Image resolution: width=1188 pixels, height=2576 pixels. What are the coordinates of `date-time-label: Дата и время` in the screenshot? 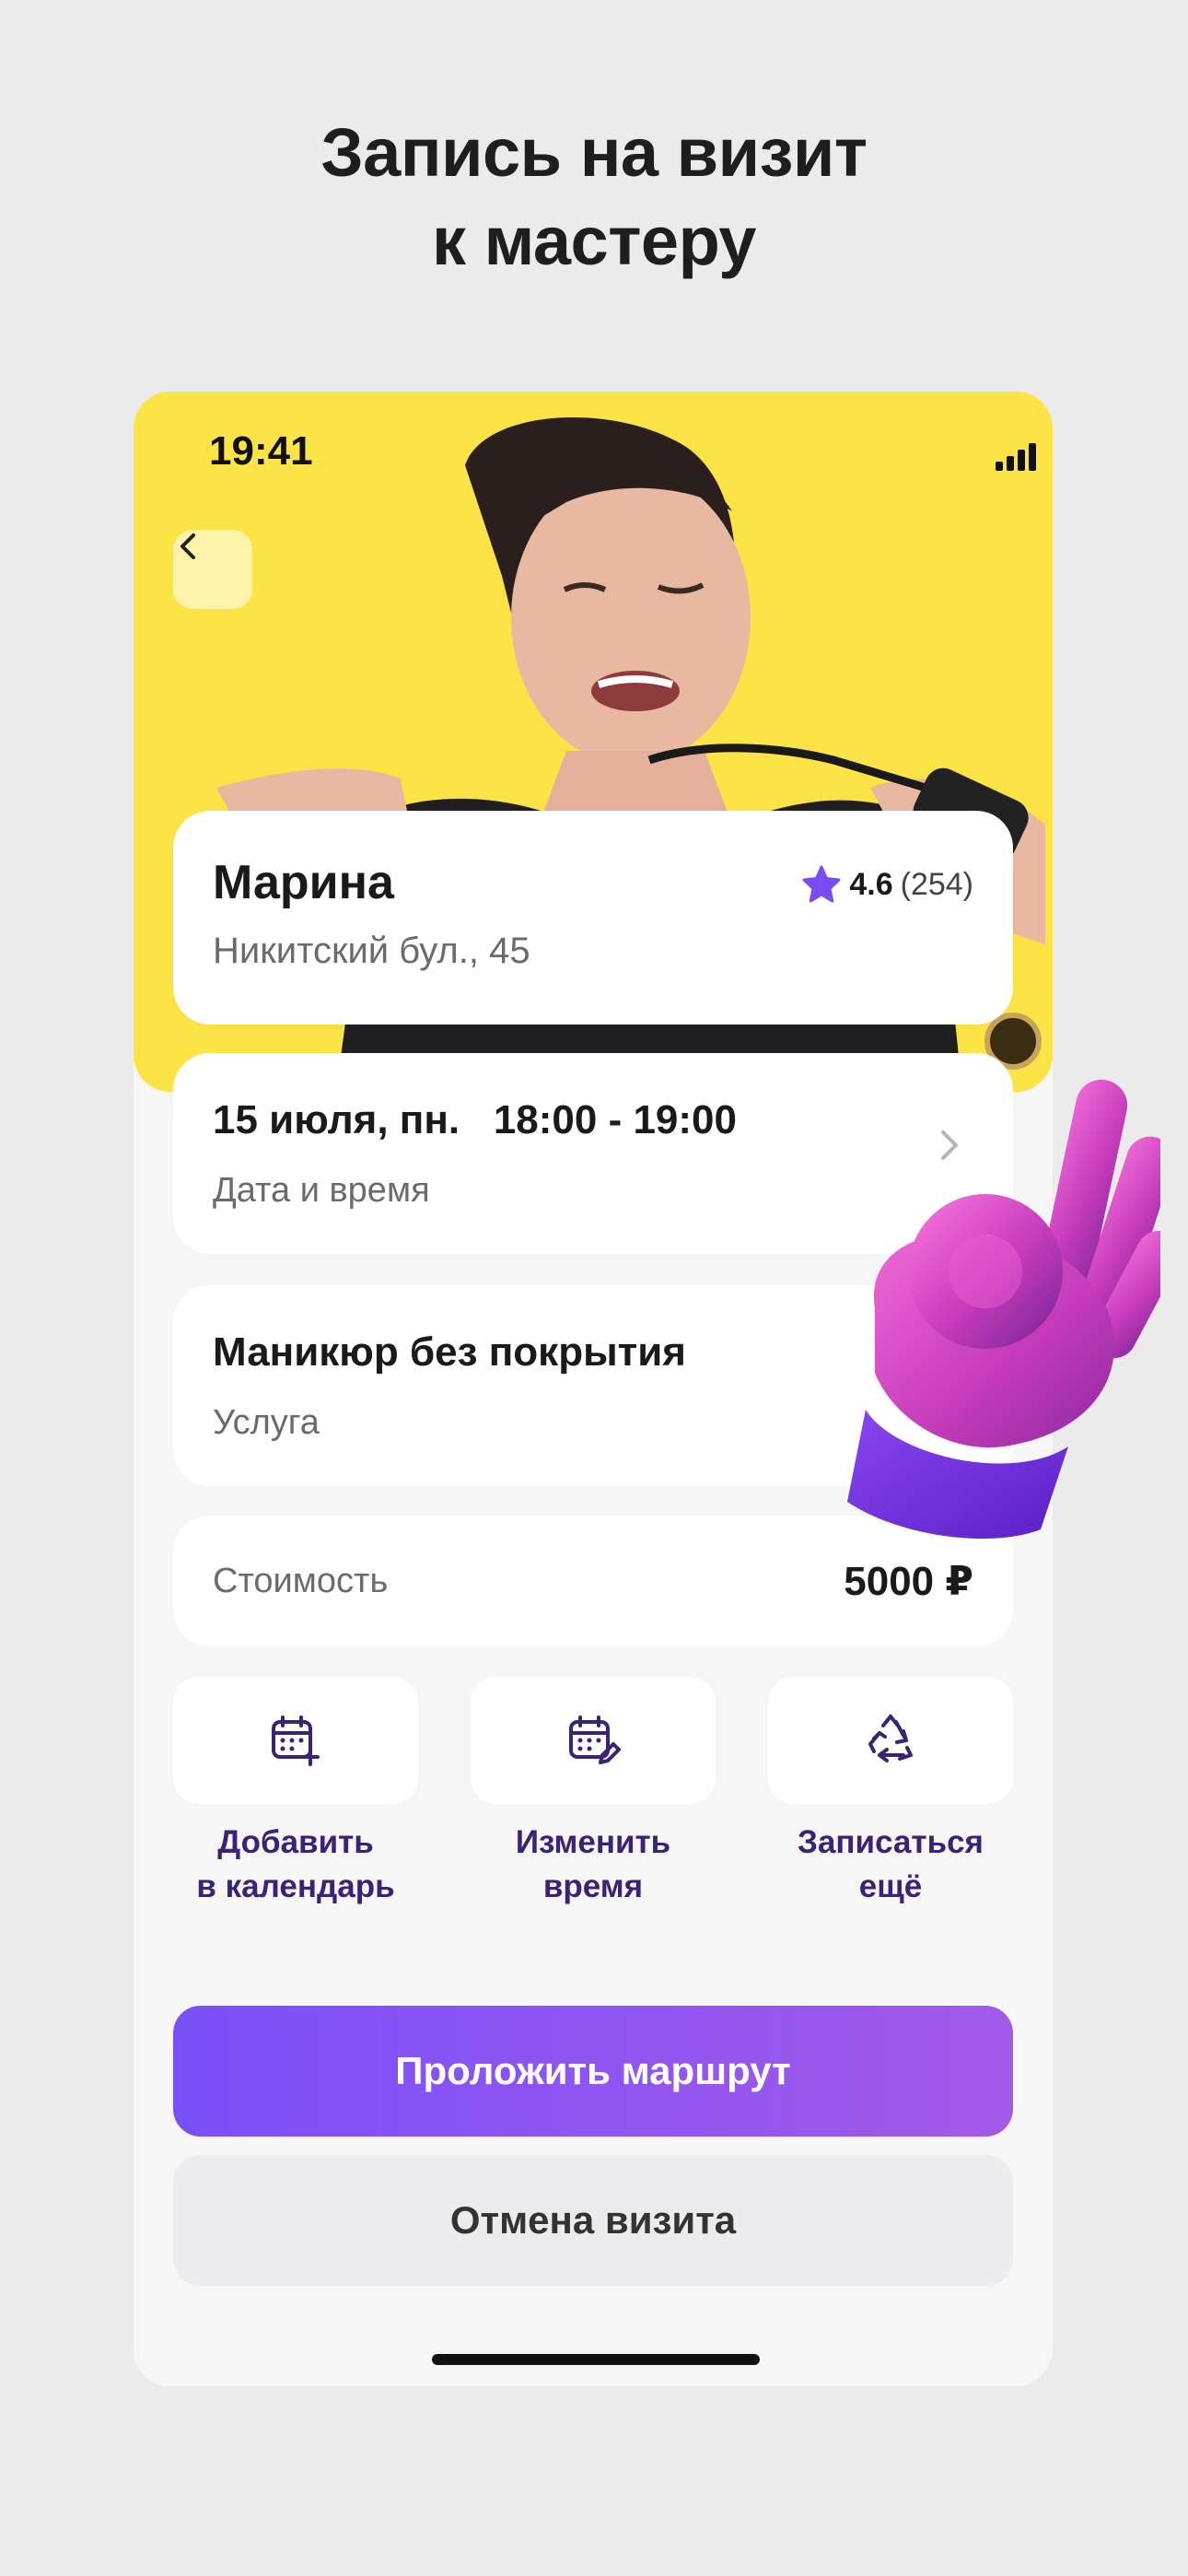 It's located at (321, 1190).